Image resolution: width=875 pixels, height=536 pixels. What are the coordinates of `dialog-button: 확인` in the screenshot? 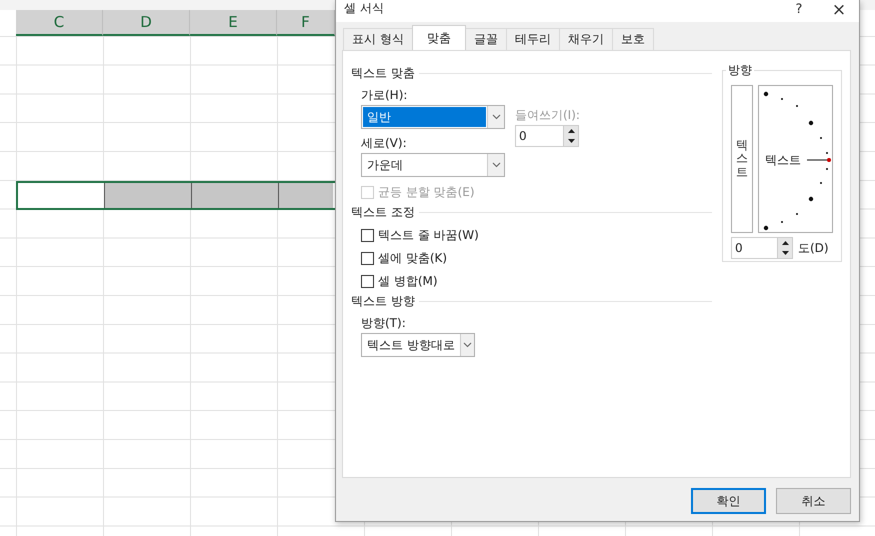 It's located at (728, 501).